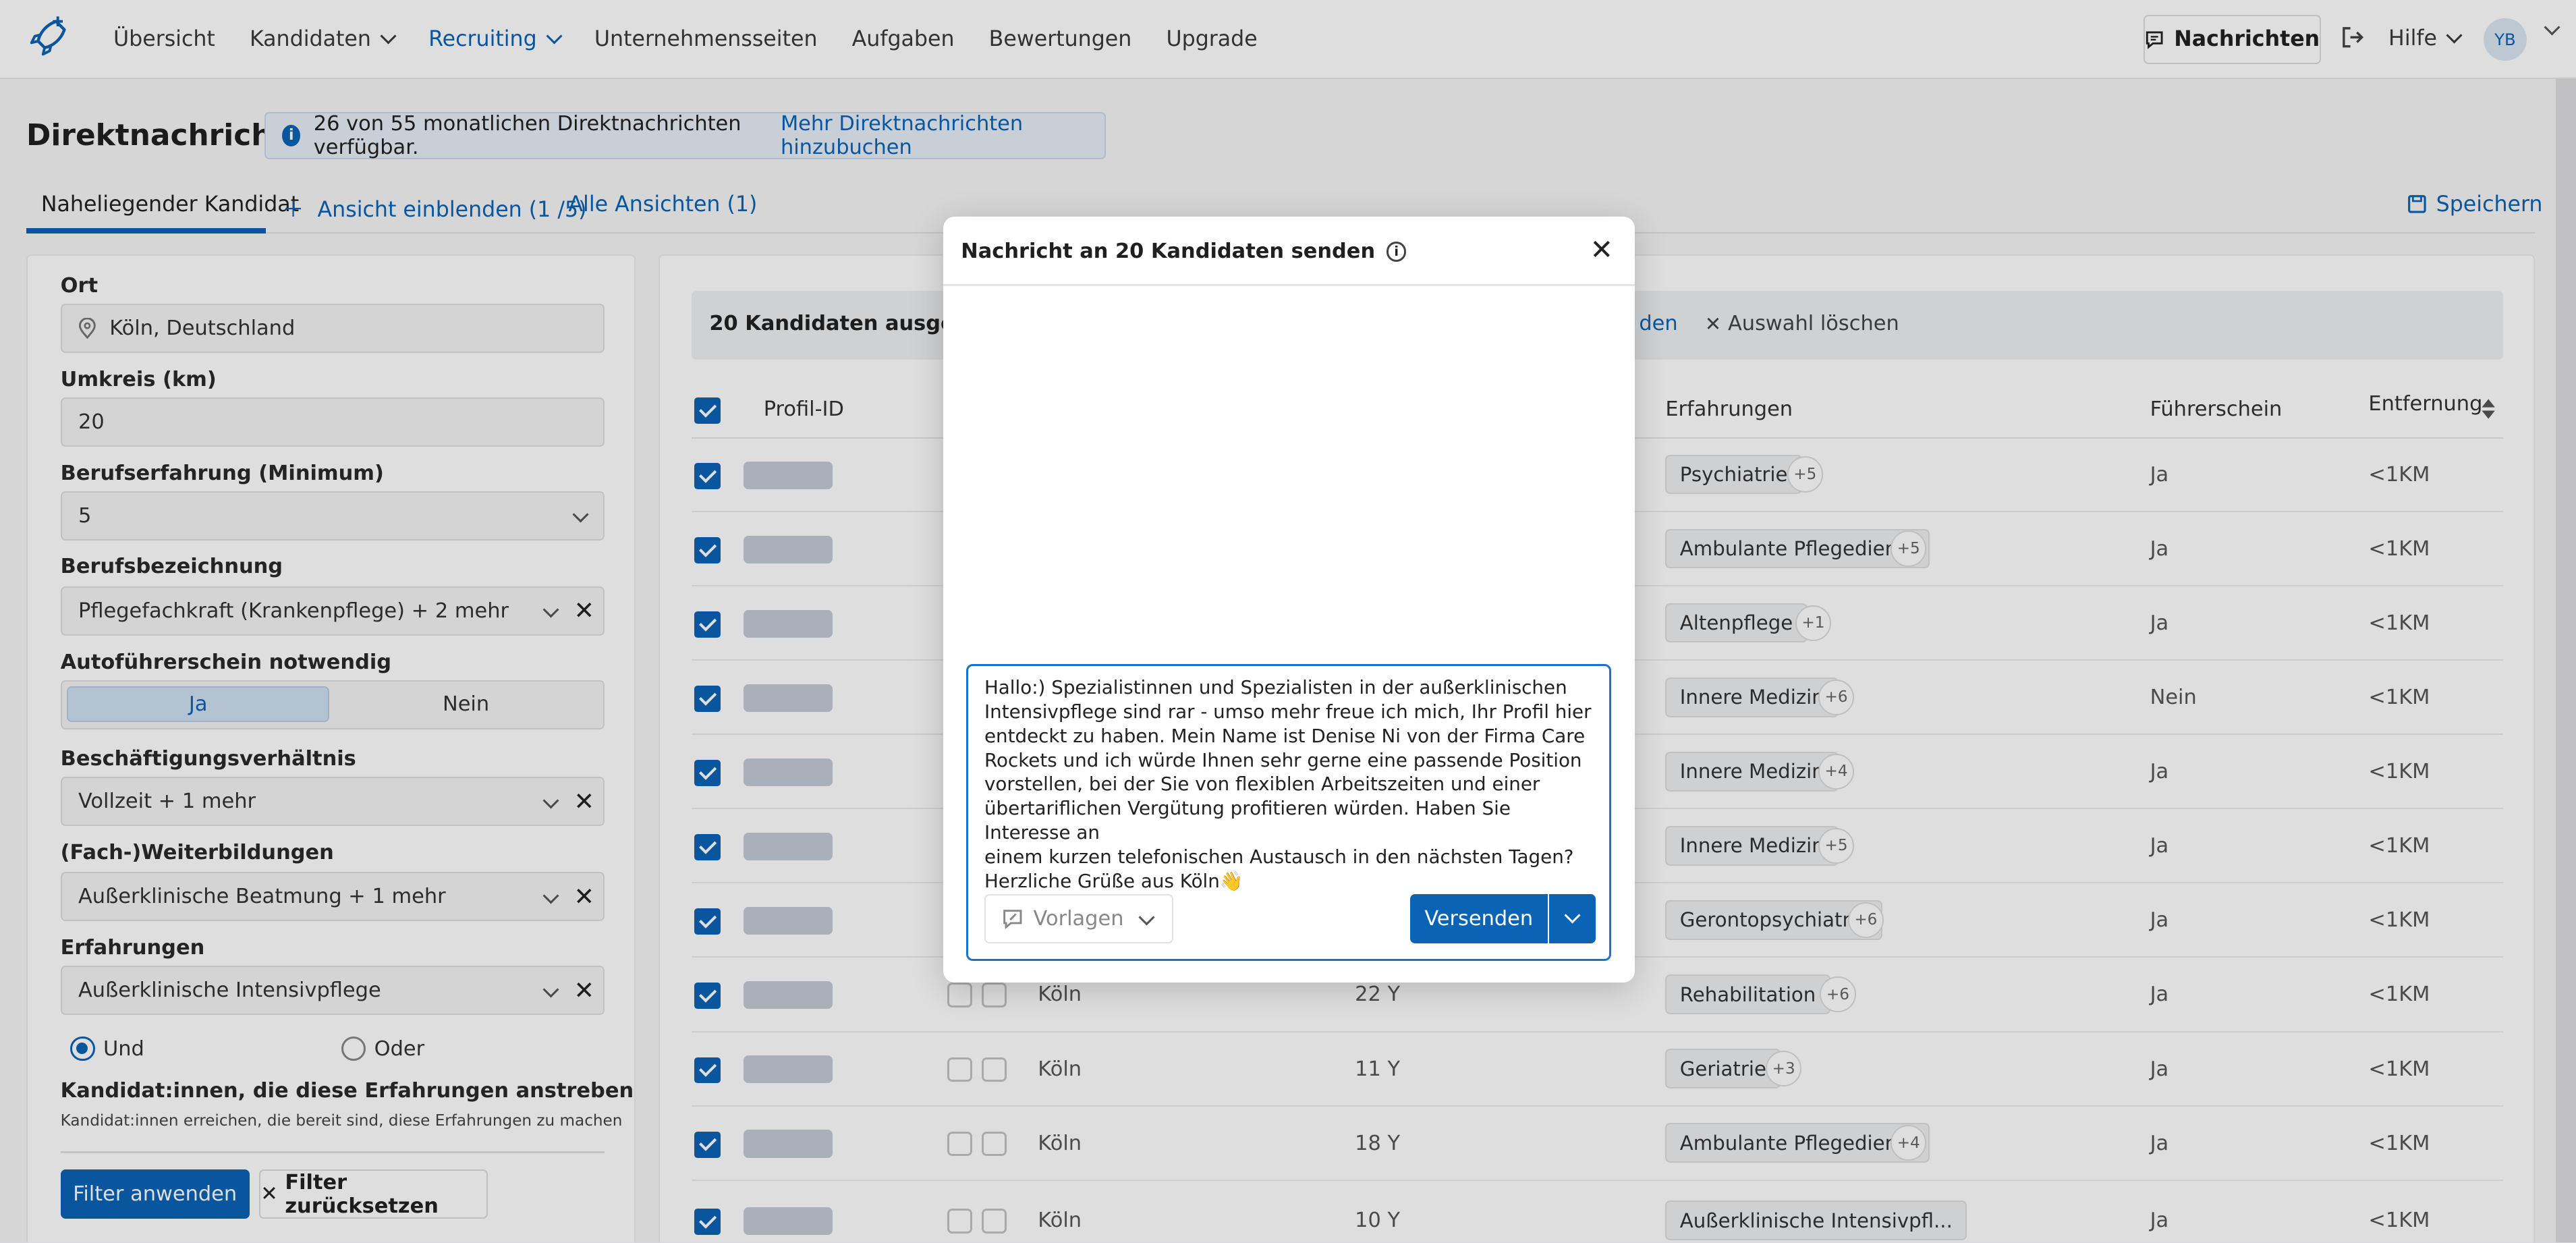  Describe the element at coordinates (1397, 252) in the screenshot. I see `info-icon: i` at that location.